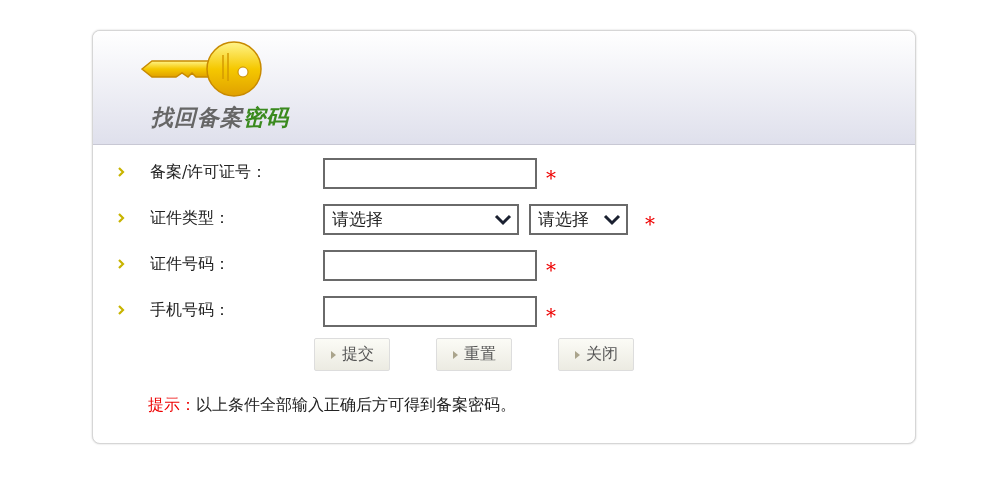 The width and height of the screenshot is (1006, 503). What do you see at coordinates (220, 118) in the screenshot?
I see `page-title: 找回备案密码` at bounding box center [220, 118].